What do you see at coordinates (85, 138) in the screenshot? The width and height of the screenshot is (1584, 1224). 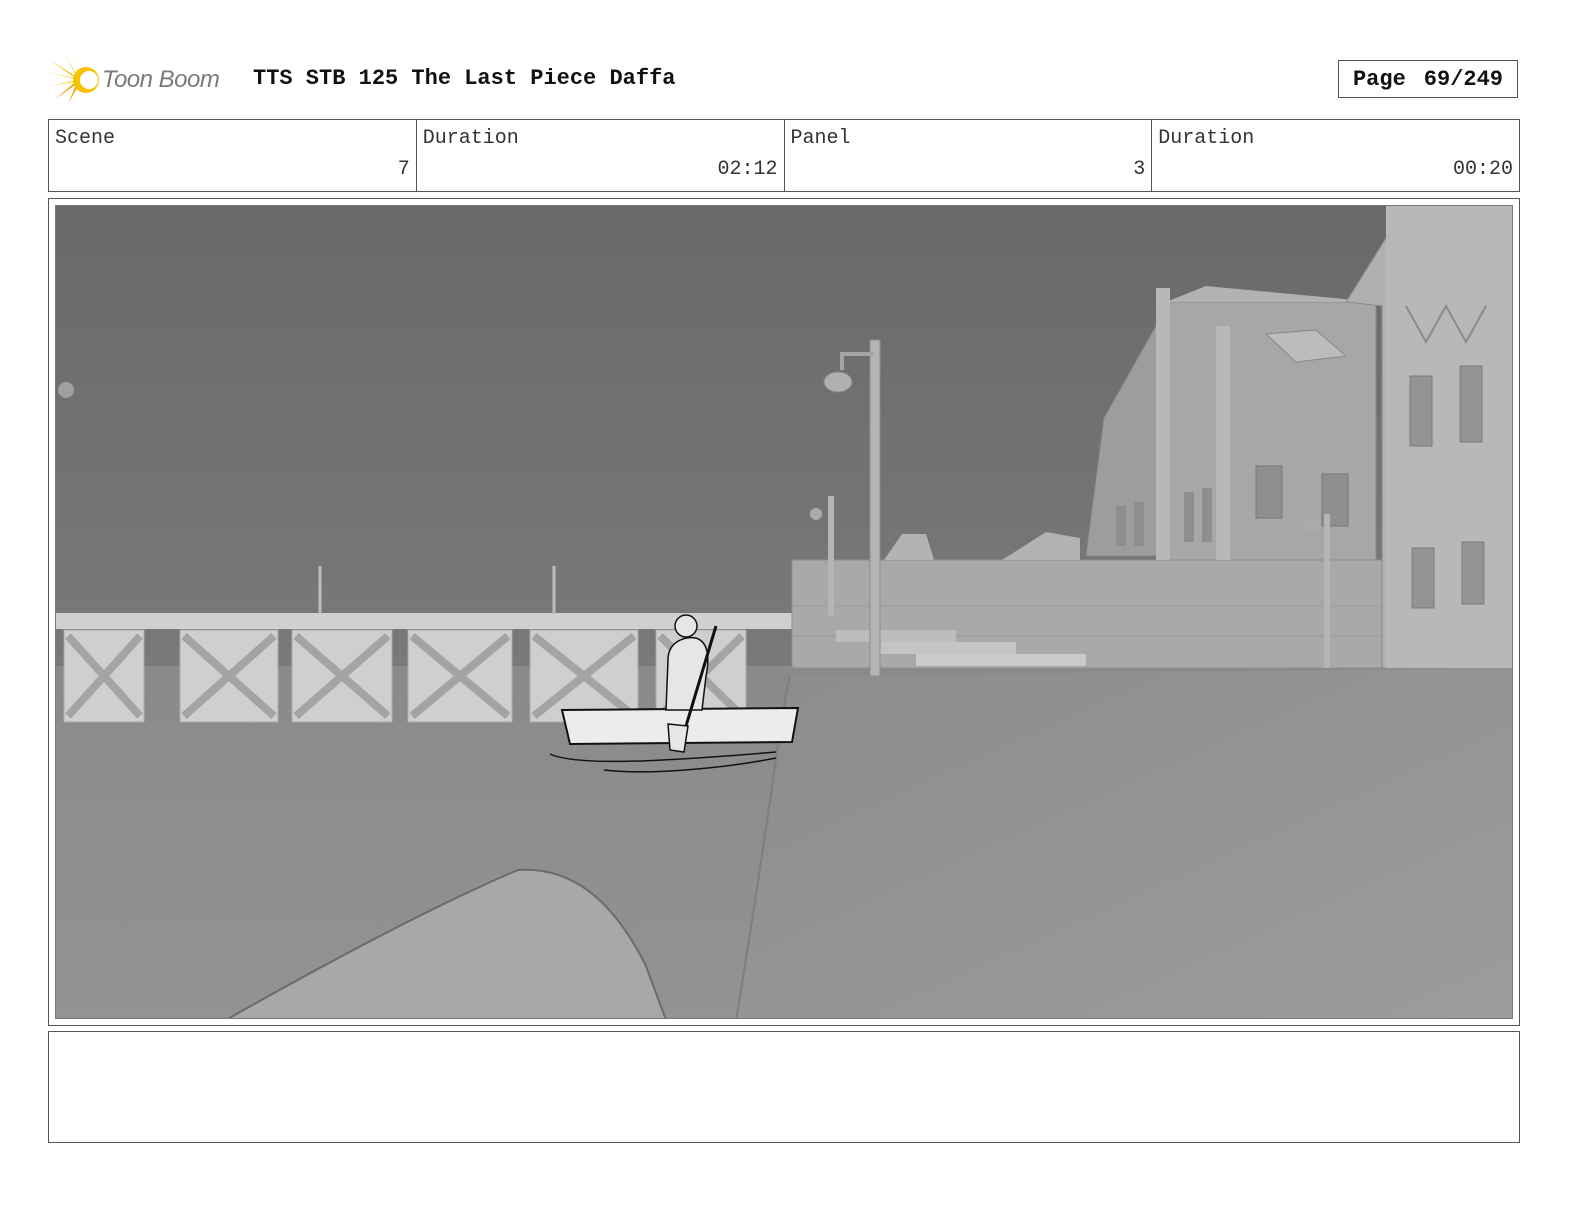 I see `scene-label: Scene` at bounding box center [85, 138].